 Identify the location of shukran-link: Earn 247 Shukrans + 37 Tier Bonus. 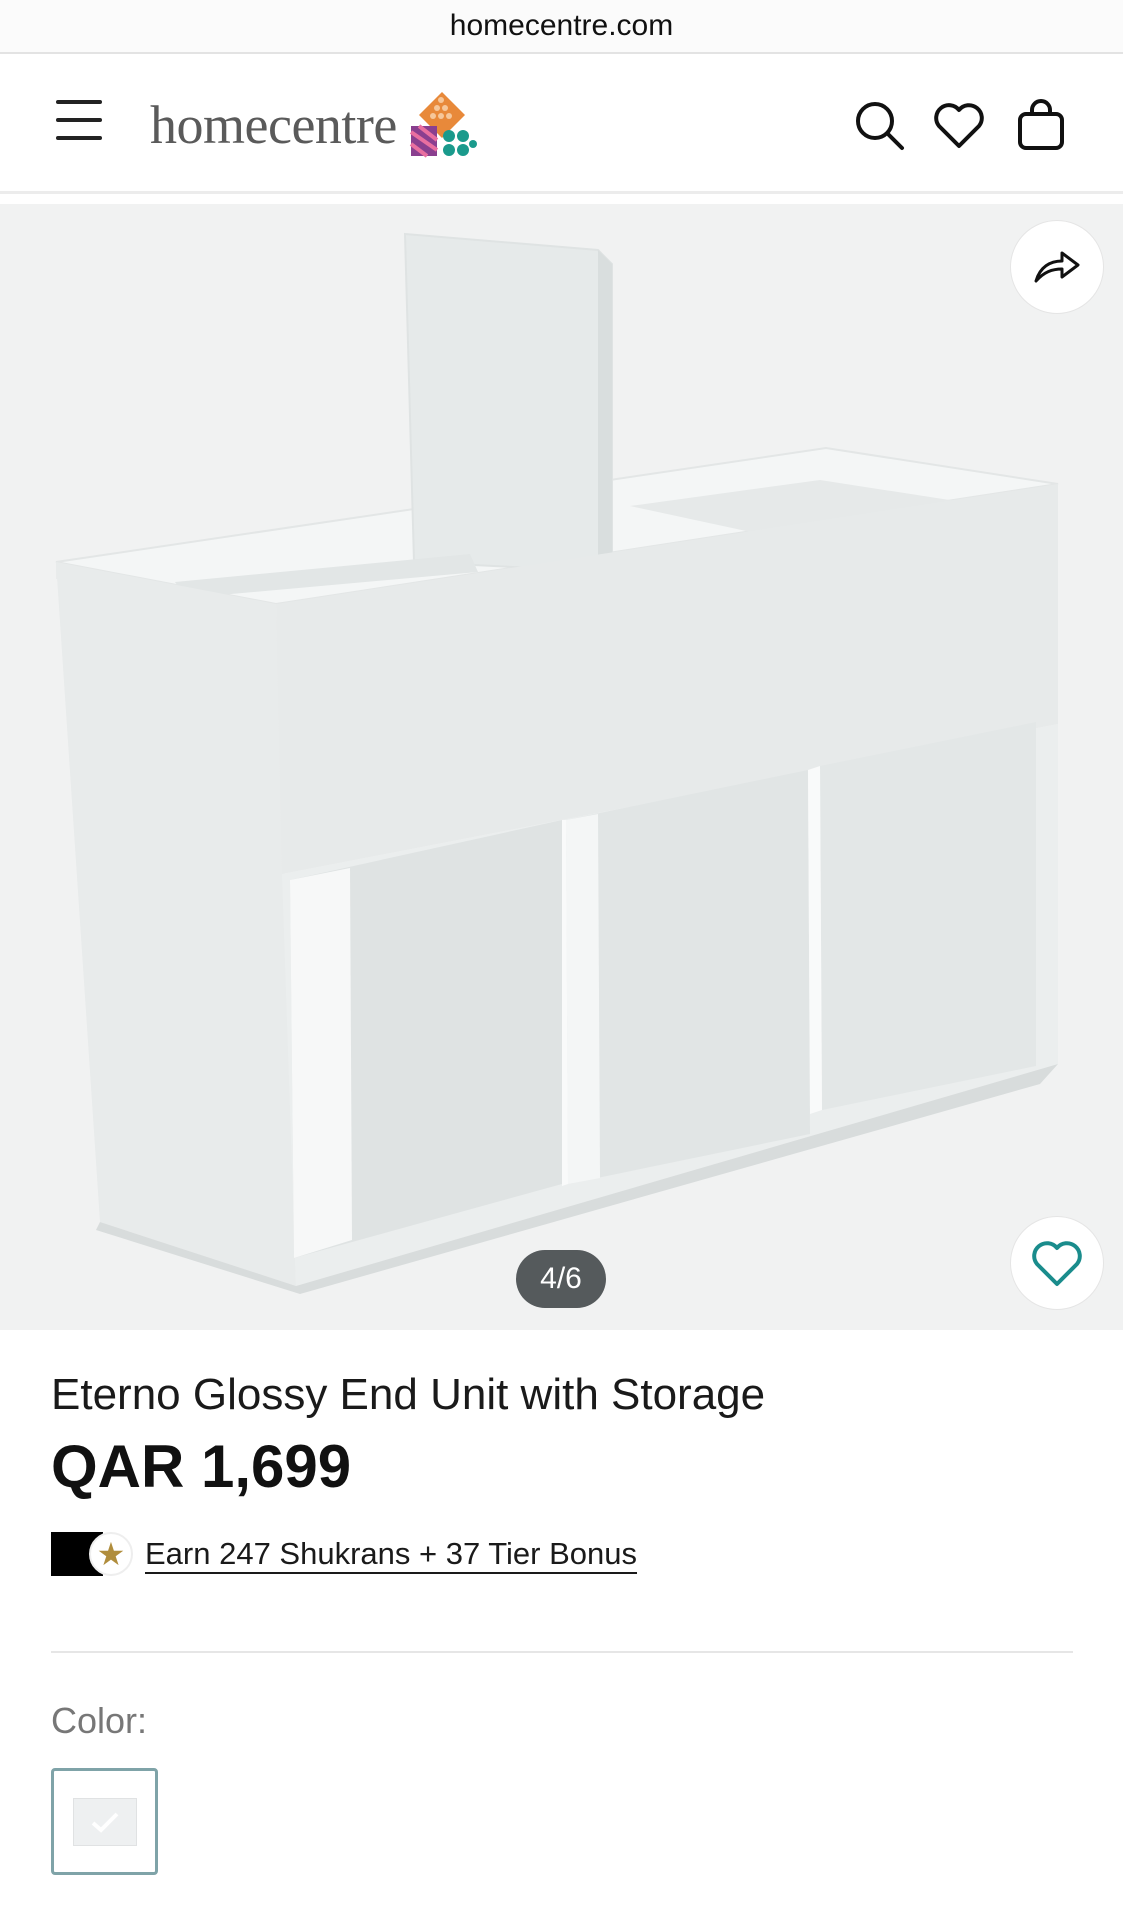
(391, 1554).